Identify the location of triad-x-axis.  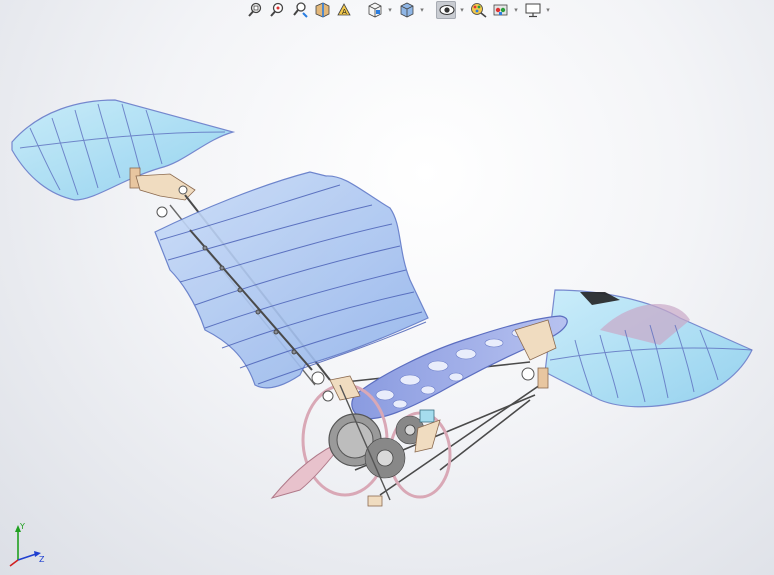
(14, 563).